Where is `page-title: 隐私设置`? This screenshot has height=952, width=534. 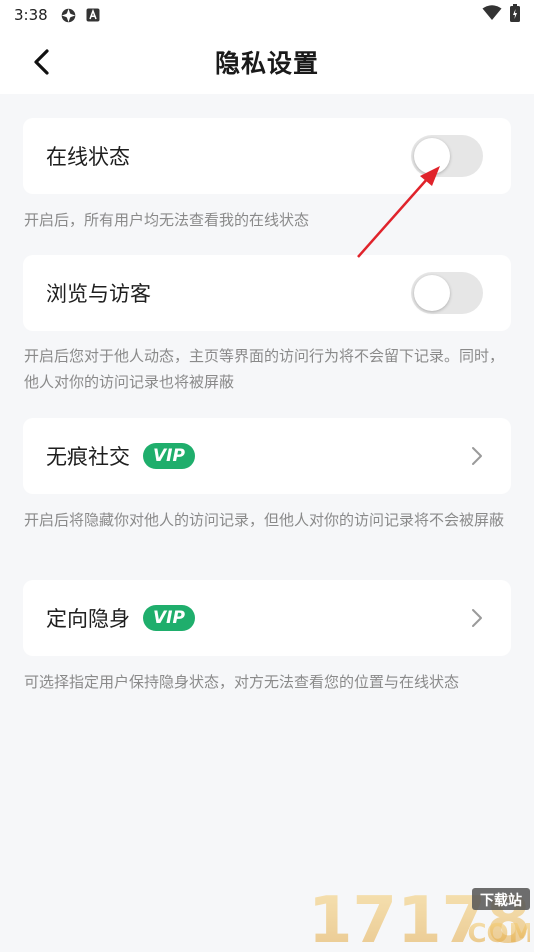 page-title: 隐私设置 is located at coordinates (267, 62).